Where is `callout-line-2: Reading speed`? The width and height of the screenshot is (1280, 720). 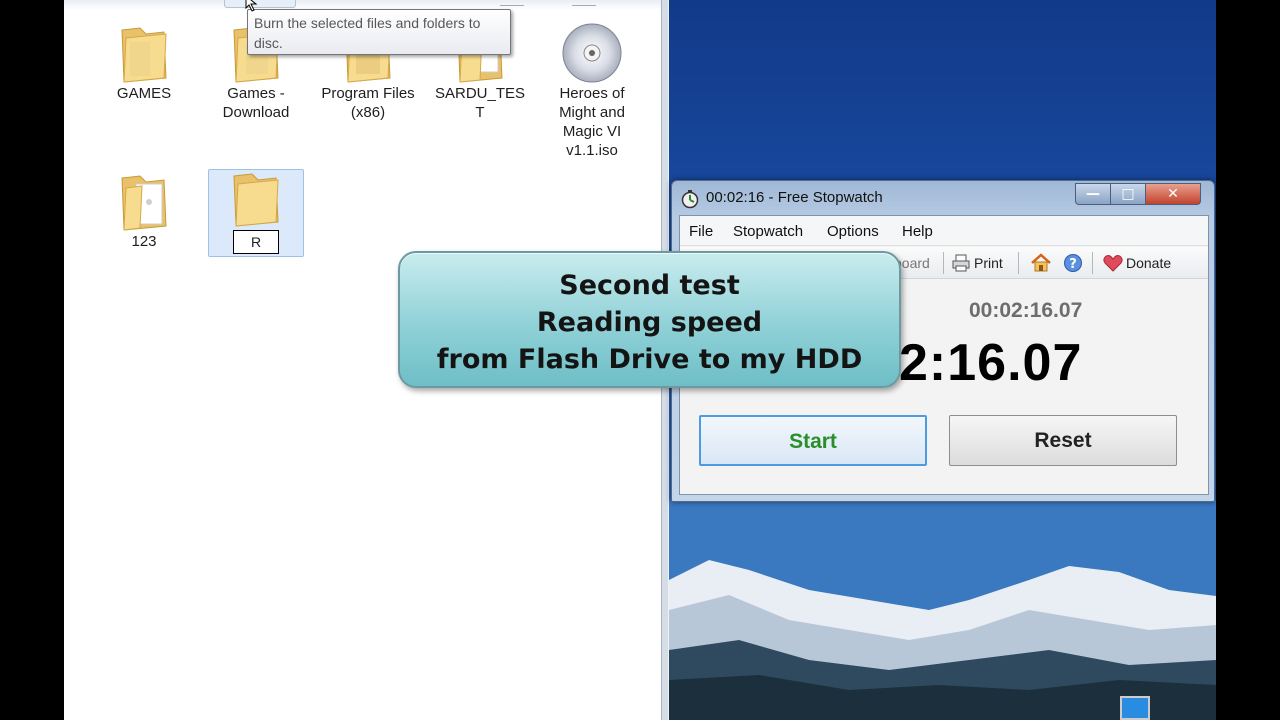
callout-line-2: Reading speed is located at coordinates (649, 322).